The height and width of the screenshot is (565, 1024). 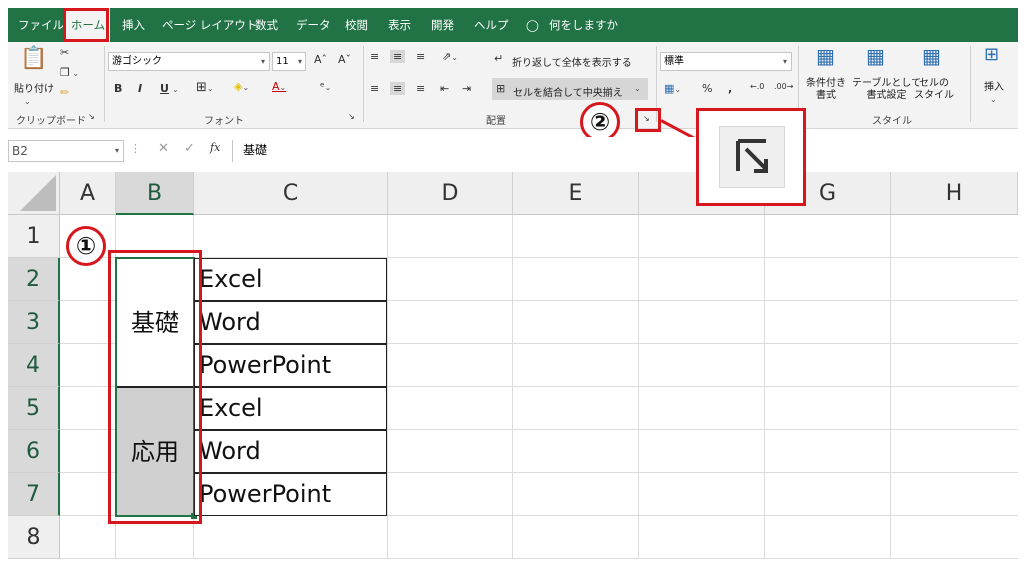 I want to click on column-header-h: H, so click(x=954, y=193).